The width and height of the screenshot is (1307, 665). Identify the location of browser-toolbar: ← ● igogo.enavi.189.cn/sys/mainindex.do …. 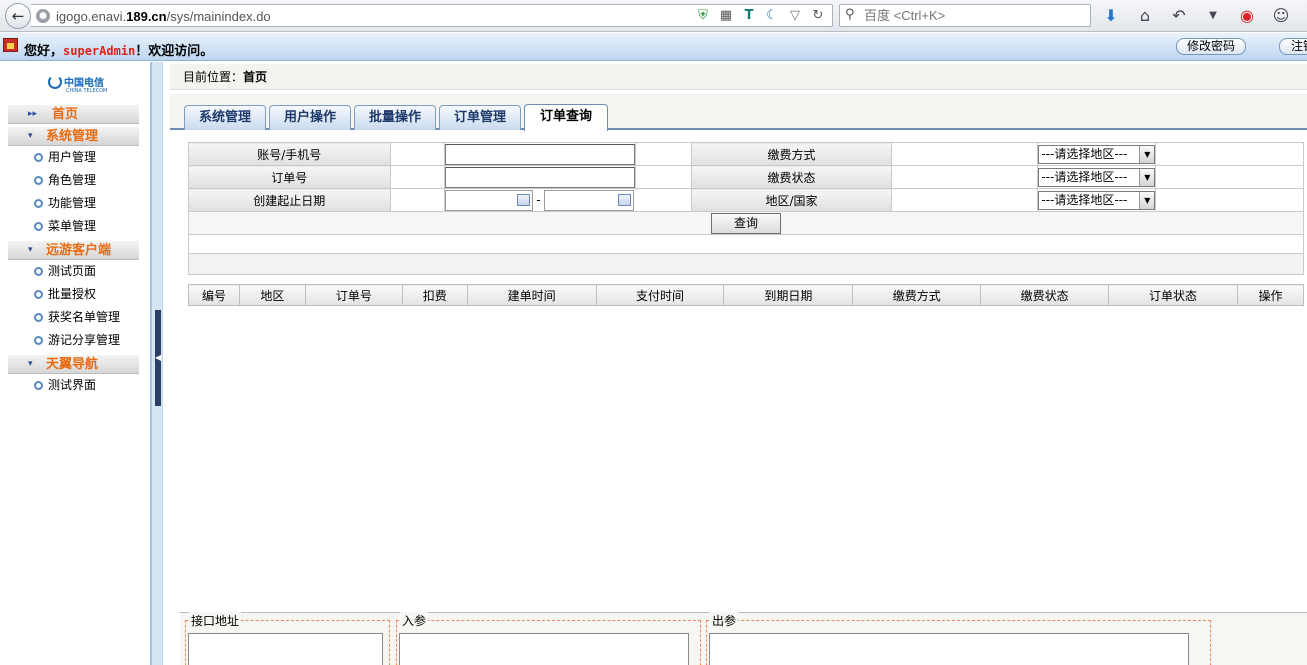
(653, 16).